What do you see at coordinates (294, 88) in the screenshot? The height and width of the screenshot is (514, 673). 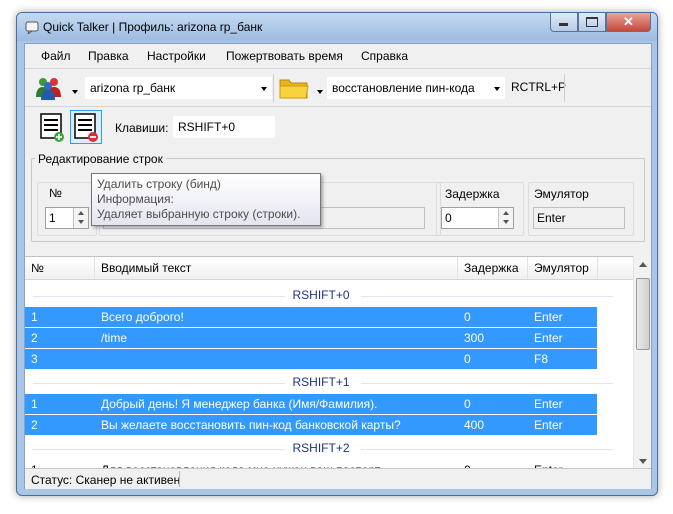 I see `folder-icon` at bounding box center [294, 88].